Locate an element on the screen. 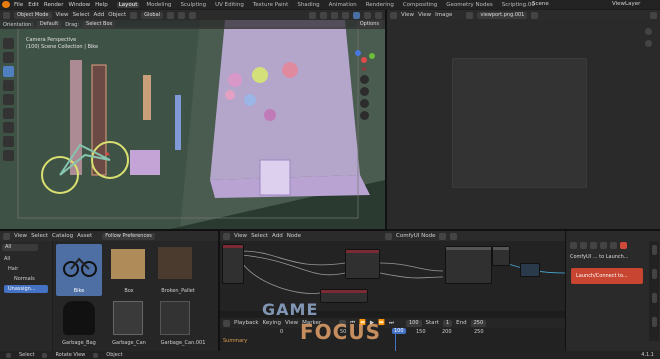 This screenshot has height=359, width=660. node-menu-add: Add is located at coordinates (277, 236).